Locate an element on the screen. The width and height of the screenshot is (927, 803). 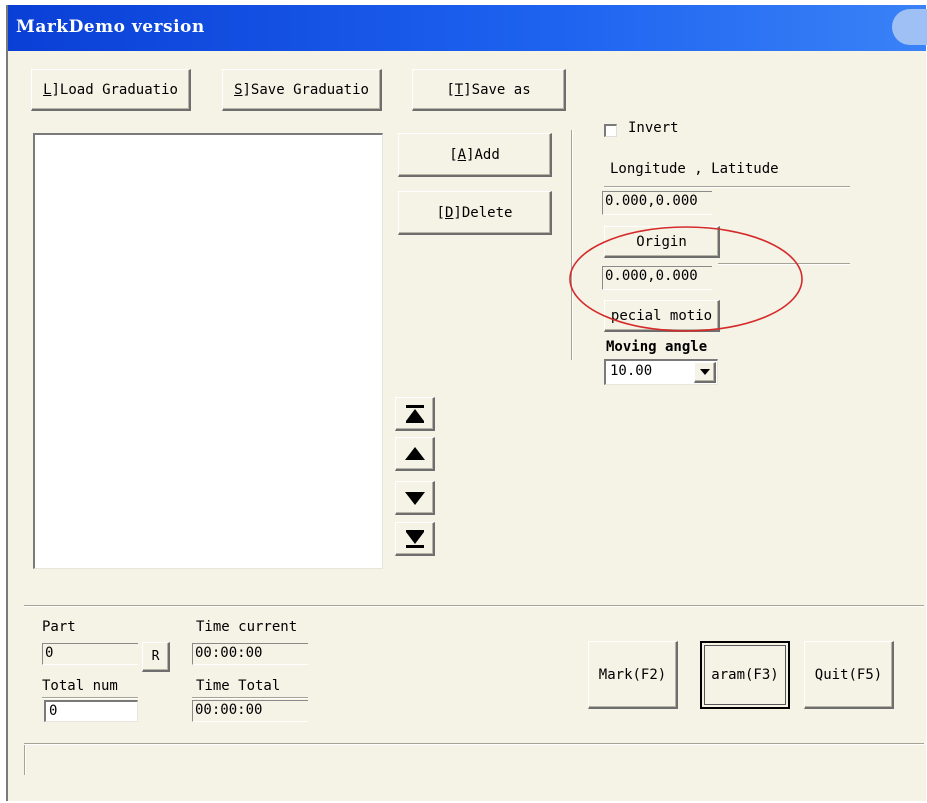
invert-checkbox is located at coordinates (610, 130).